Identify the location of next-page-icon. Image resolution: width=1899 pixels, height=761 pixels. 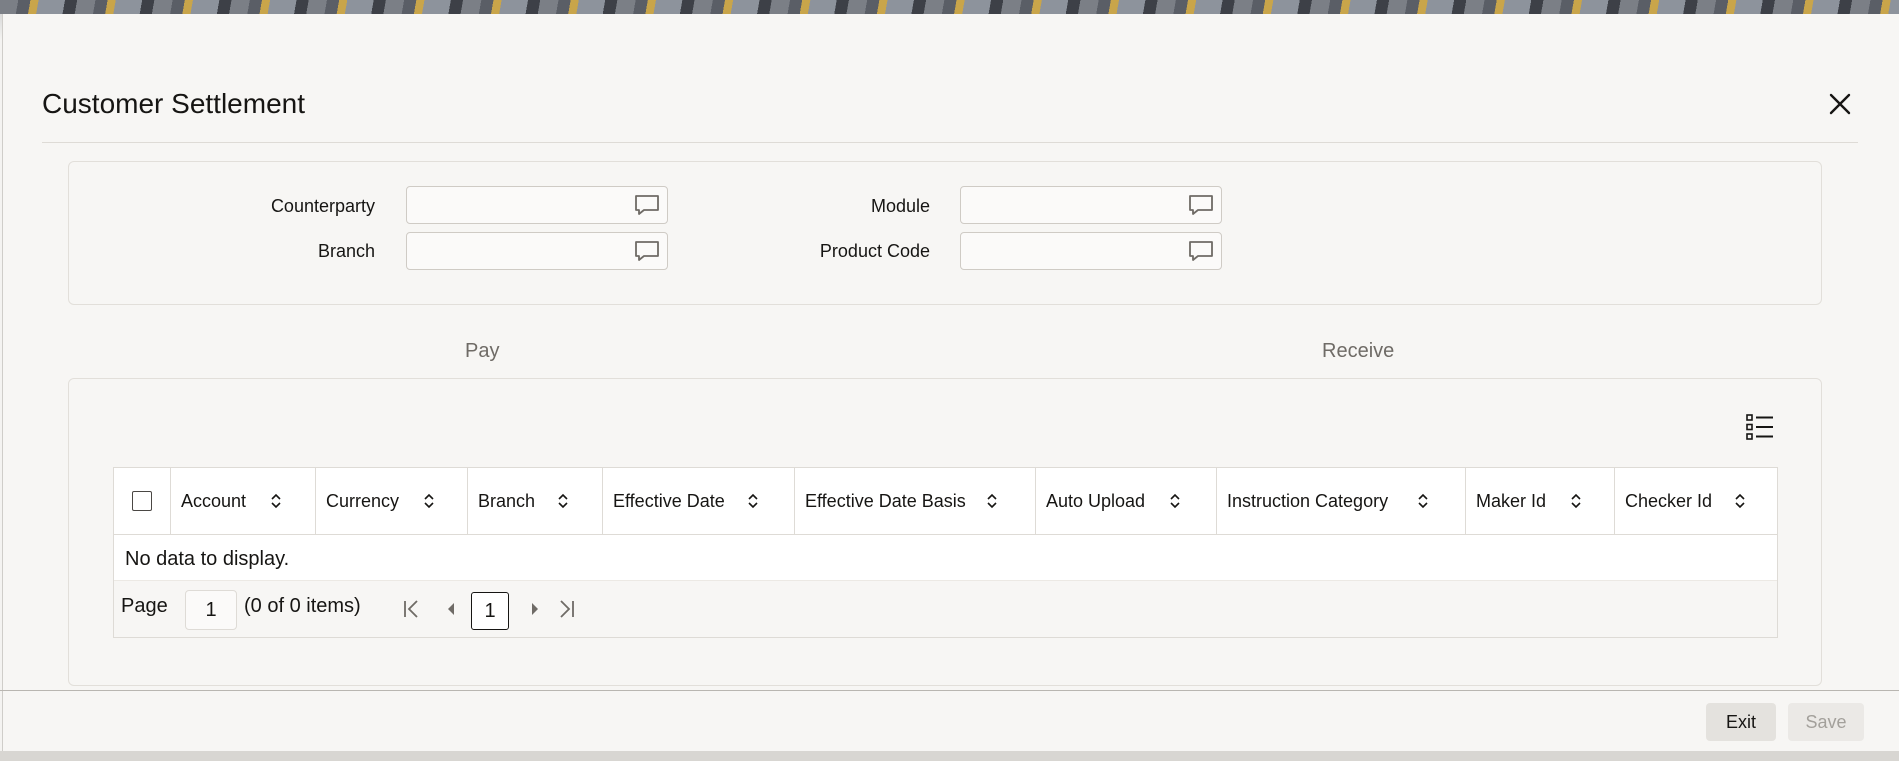
(535, 609).